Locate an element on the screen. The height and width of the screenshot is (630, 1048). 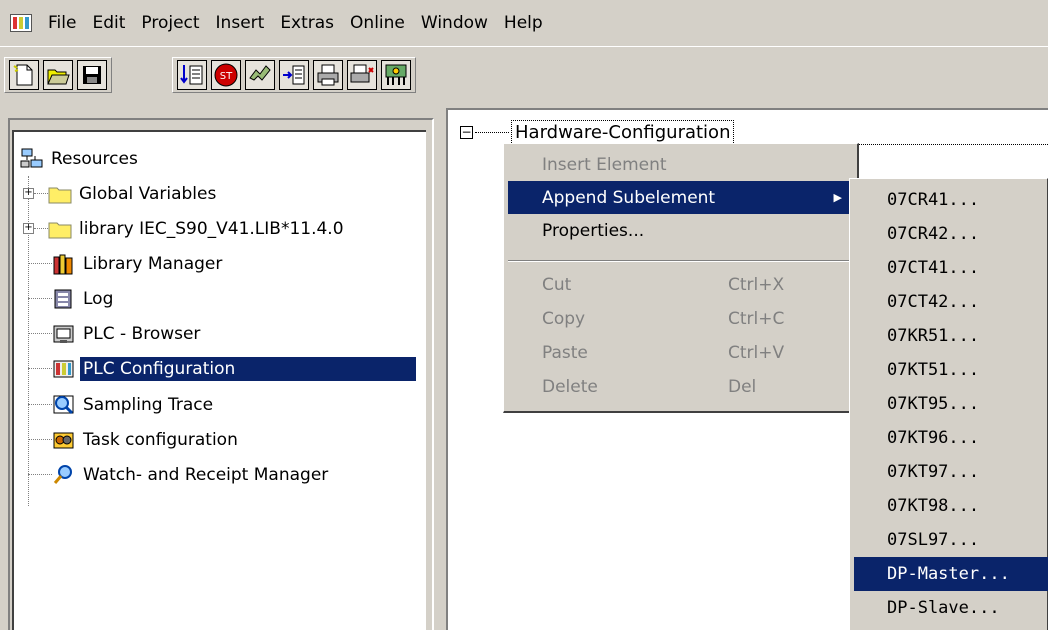
toolbar-group-online: ST is located at coordinates (294, 75).